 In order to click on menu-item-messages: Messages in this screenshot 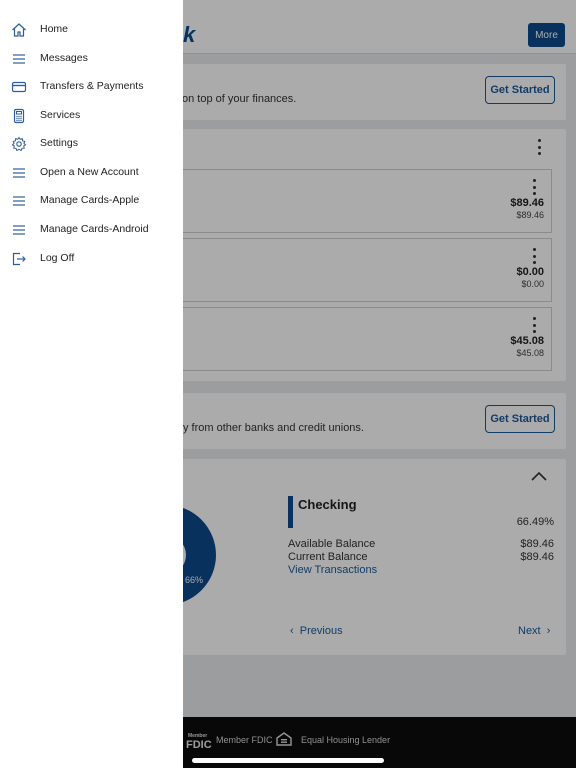, I will do `click(91, 59)`.